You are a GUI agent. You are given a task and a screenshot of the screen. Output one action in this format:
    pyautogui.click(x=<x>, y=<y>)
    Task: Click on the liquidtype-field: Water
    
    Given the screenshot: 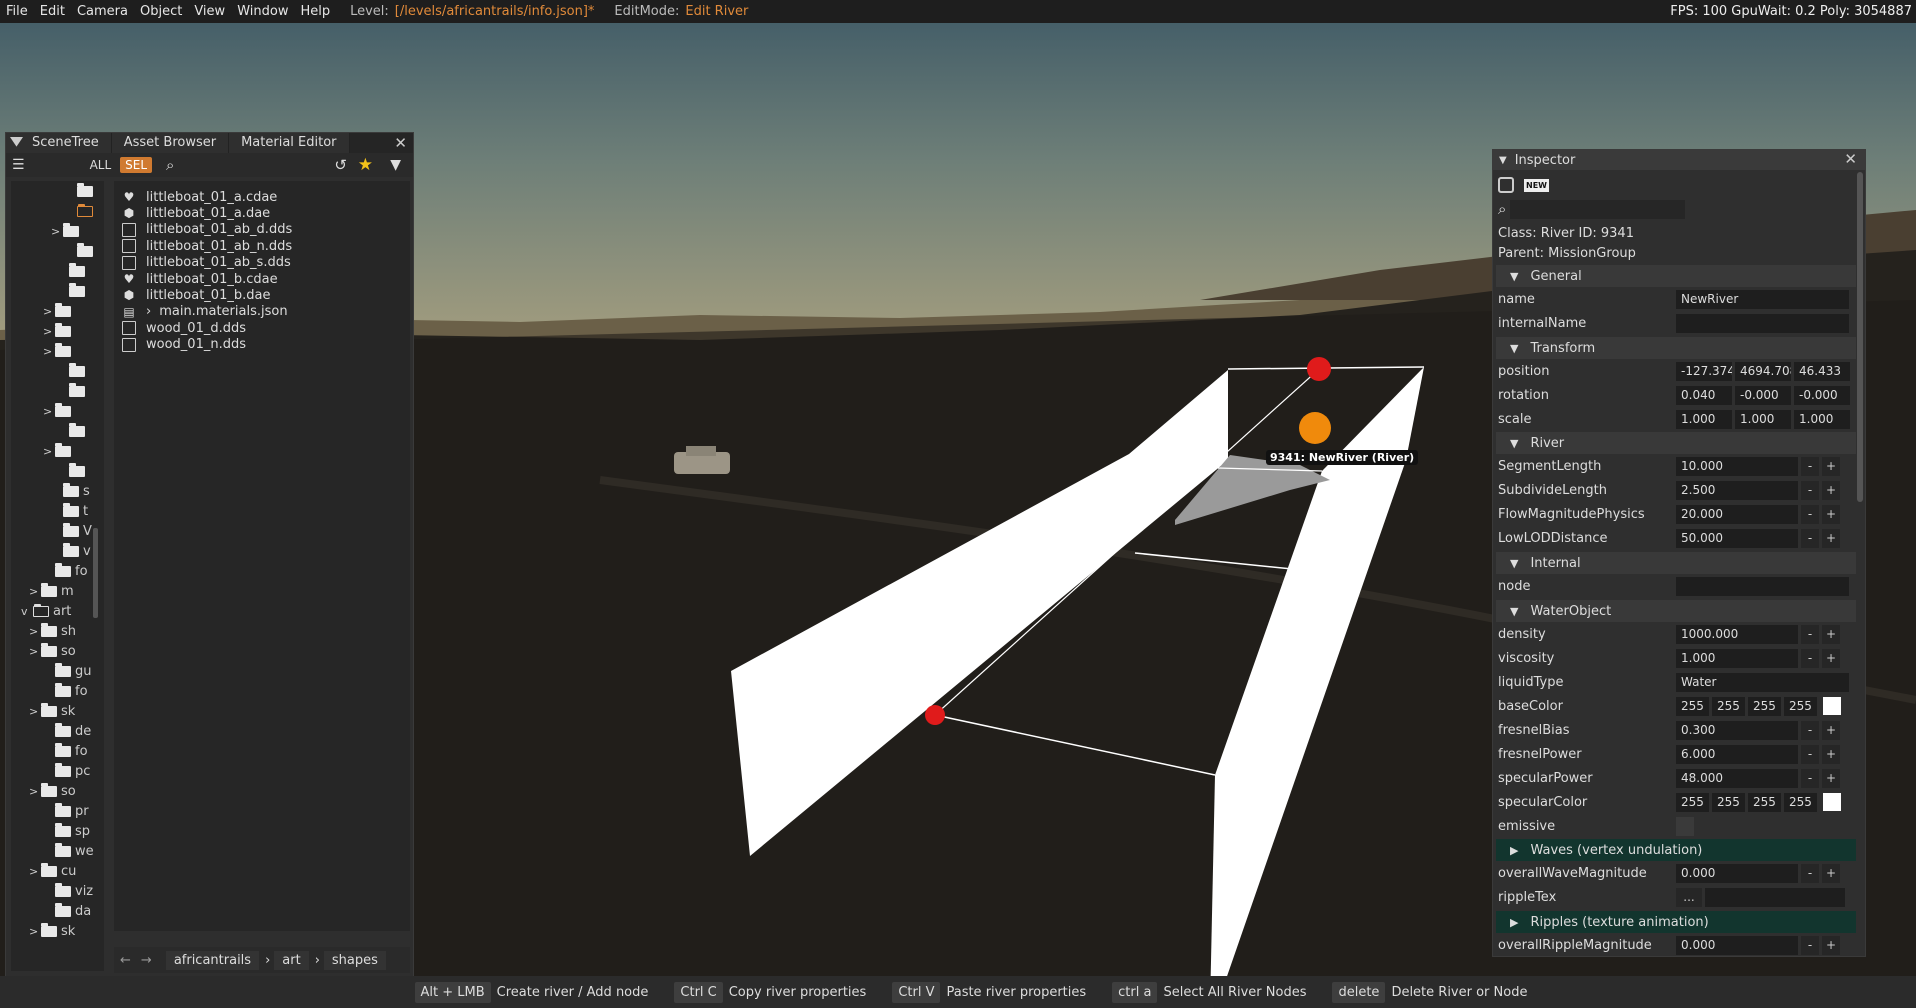 What is the action you would take?
    pyautogui.click(x=1762, y=682)
    